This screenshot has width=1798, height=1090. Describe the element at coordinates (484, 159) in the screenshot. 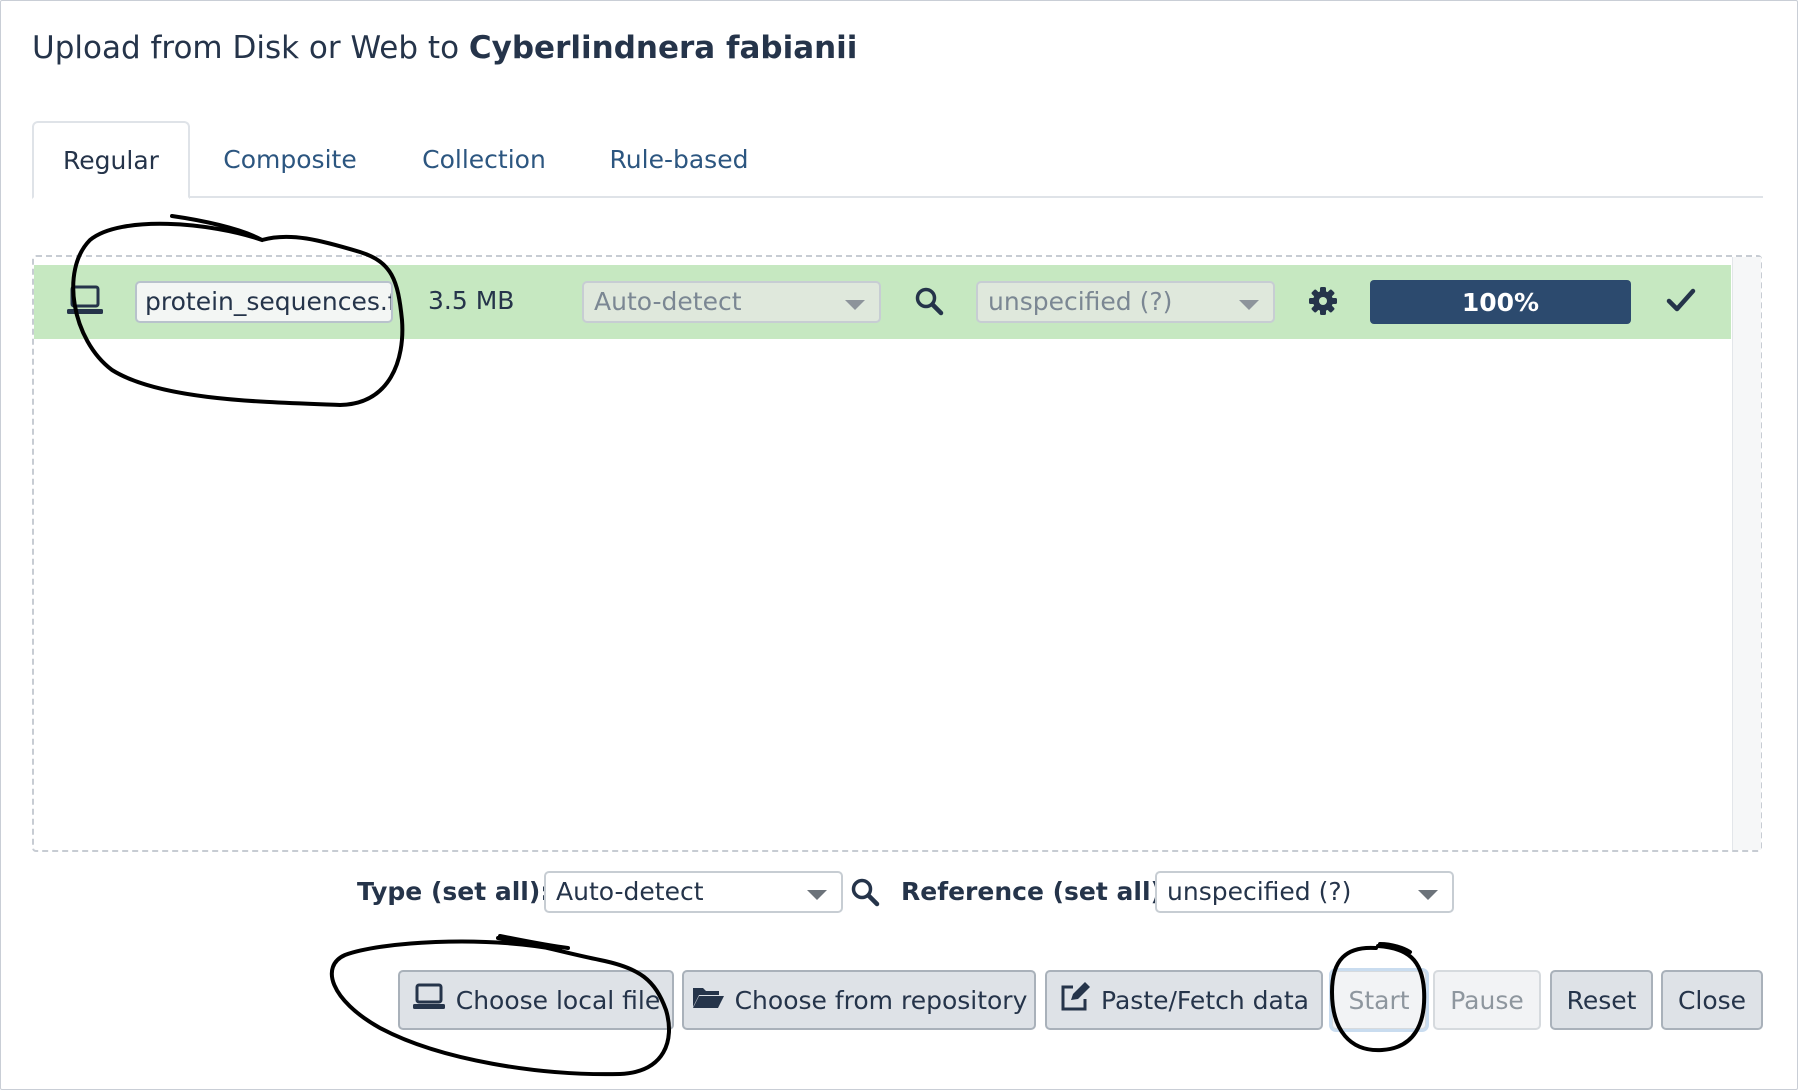

I see `tab-collection: Collection` at that location.